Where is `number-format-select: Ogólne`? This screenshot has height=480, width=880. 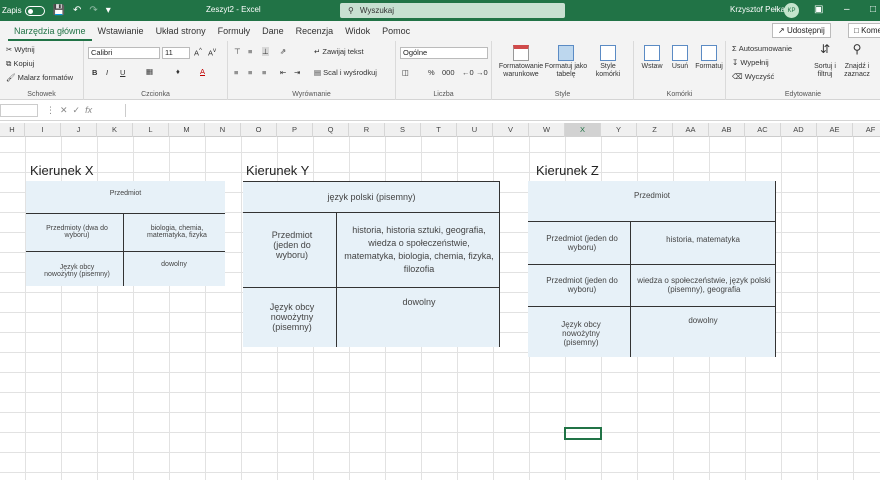
number-format-select: Ogólne is located at coordinates (444, 53).